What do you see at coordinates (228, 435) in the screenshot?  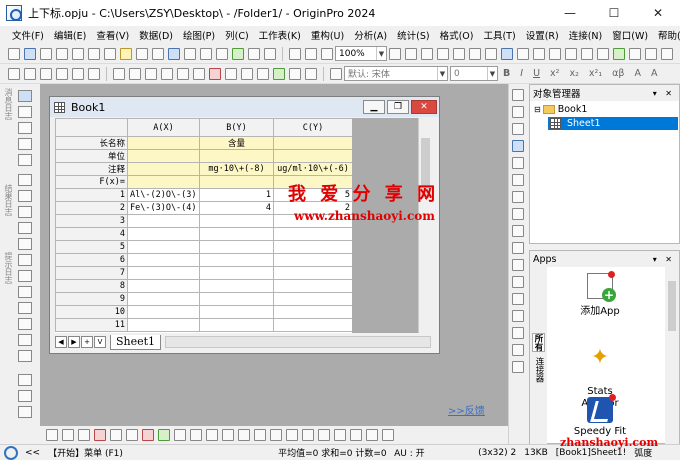 I see `ungroup-icon` at bounding box center [228, 435].